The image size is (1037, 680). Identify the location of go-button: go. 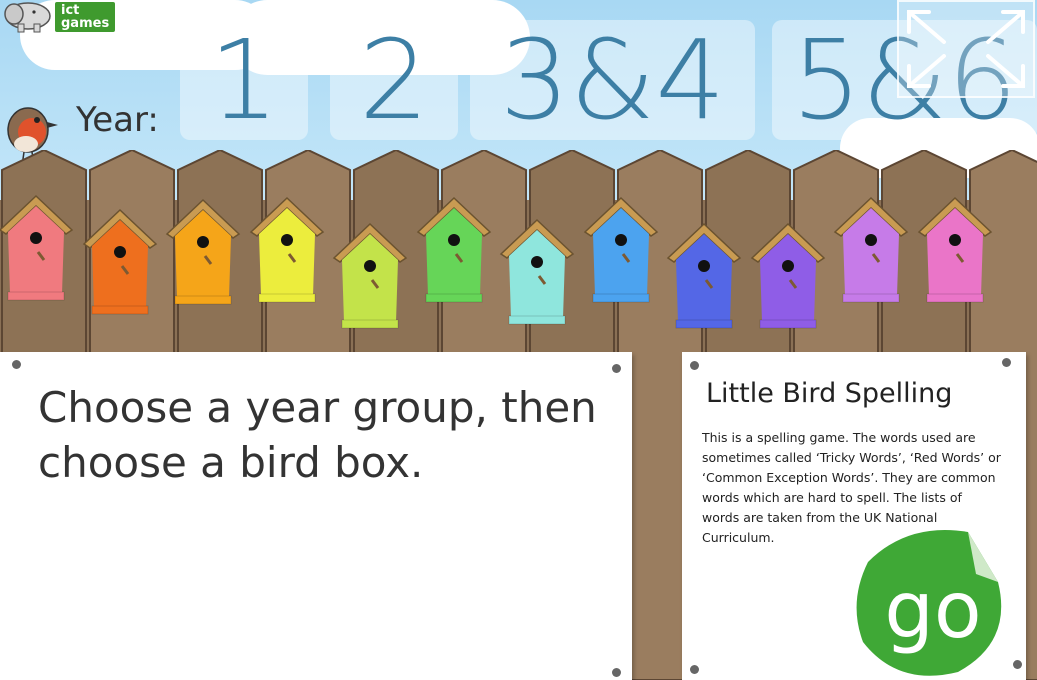
(928, 601).